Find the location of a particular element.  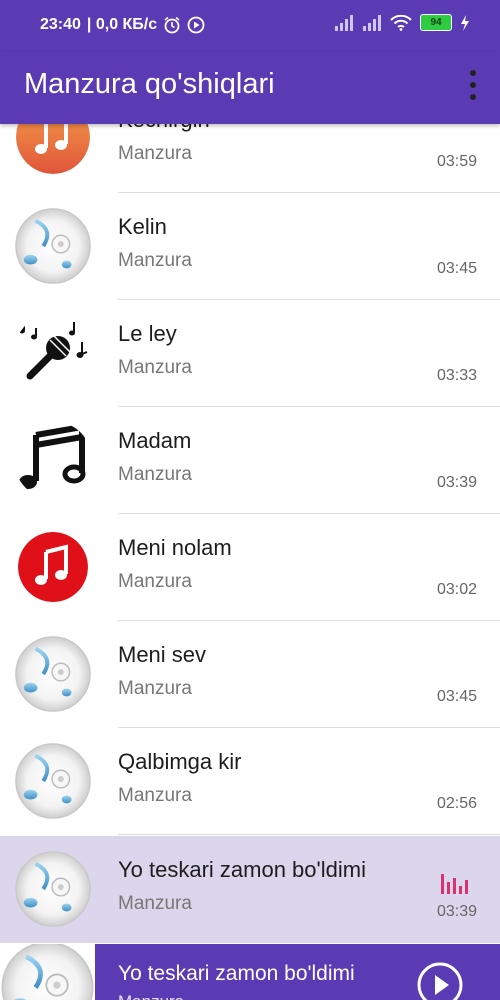

song-duration: 03:59 is located at coordinates (456, 161).